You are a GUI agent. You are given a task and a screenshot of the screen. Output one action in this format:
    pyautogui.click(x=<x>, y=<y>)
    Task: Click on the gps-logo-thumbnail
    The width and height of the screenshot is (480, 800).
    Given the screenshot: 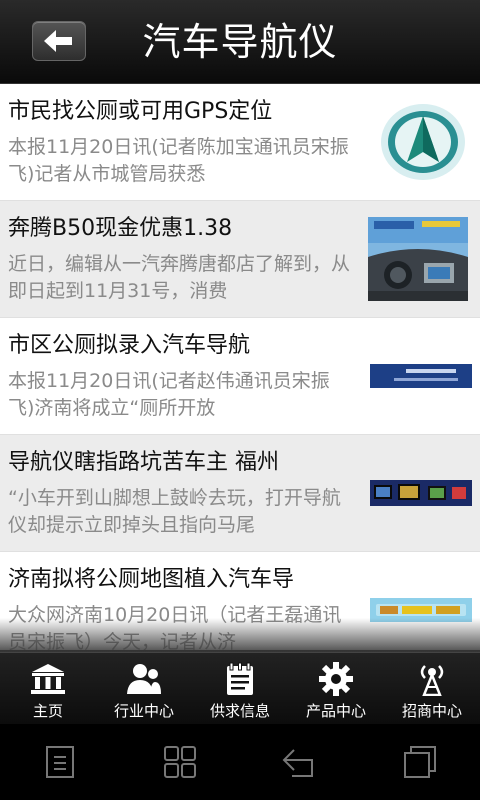 What is the action you would take?
    pyautogui.click(x=423, y=142)
    